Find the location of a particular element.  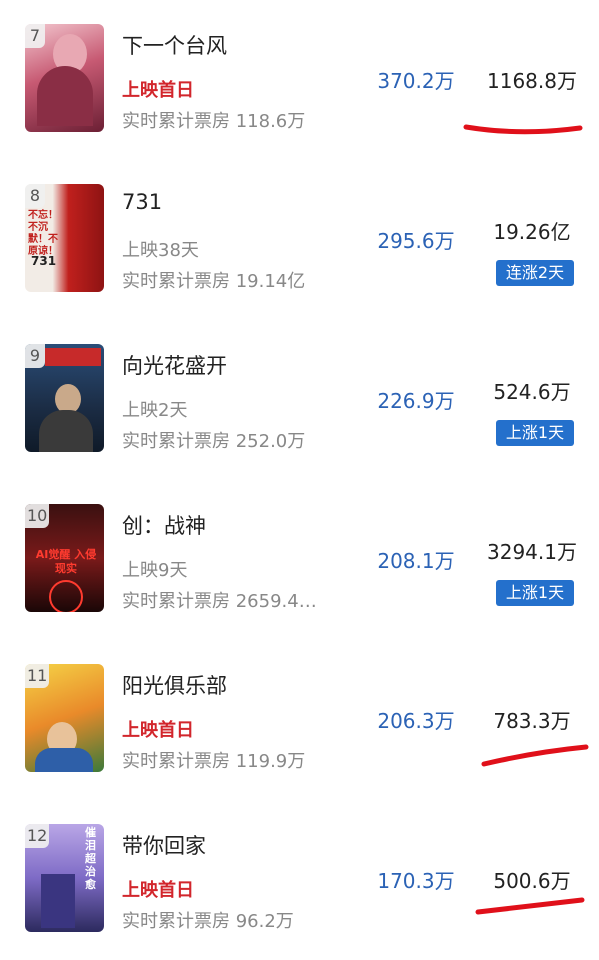

rank-badge: 7 is located at coordinates (35, 36).